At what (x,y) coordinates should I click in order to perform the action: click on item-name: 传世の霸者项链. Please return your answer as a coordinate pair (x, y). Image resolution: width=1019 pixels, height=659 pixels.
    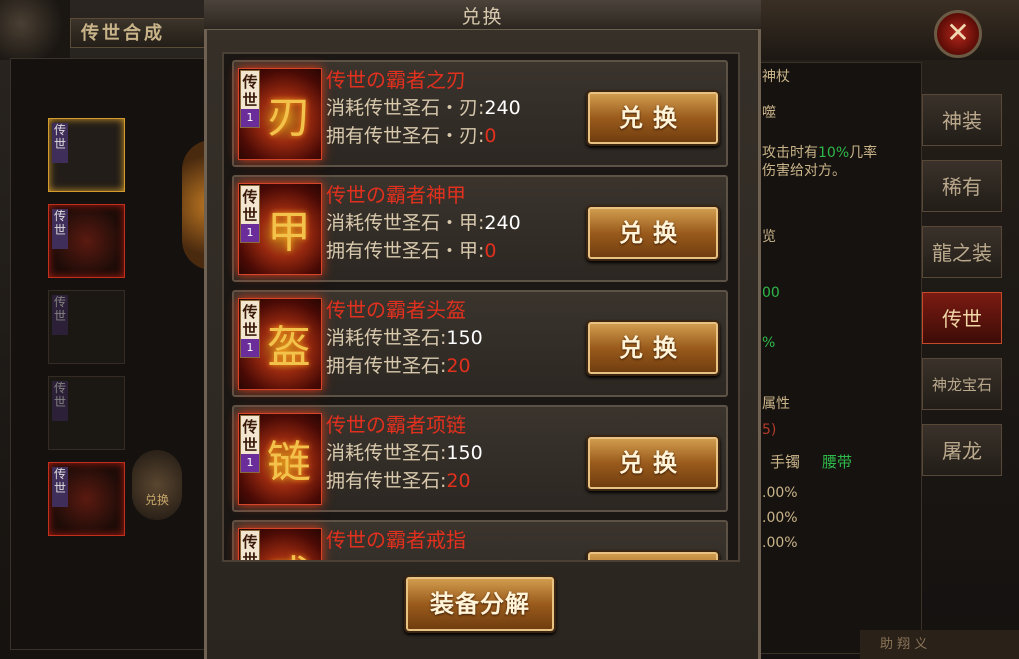
    Looking at the image, I should click on (396, 425).